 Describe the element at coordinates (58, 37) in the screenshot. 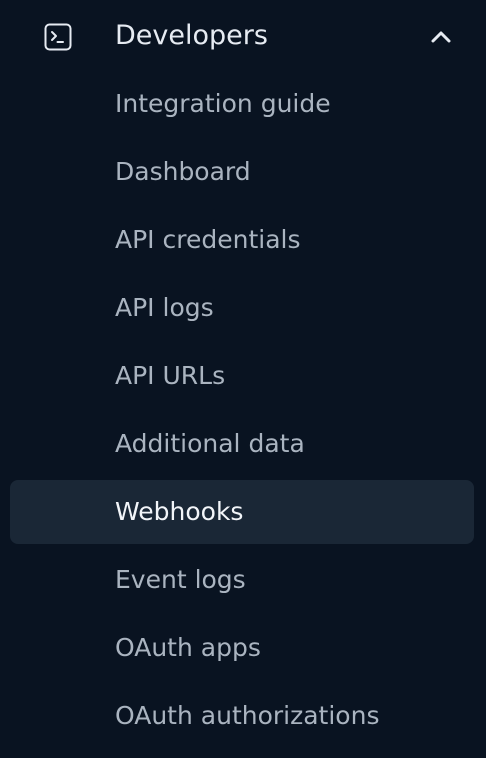

I see `terminal-icon` at that location.